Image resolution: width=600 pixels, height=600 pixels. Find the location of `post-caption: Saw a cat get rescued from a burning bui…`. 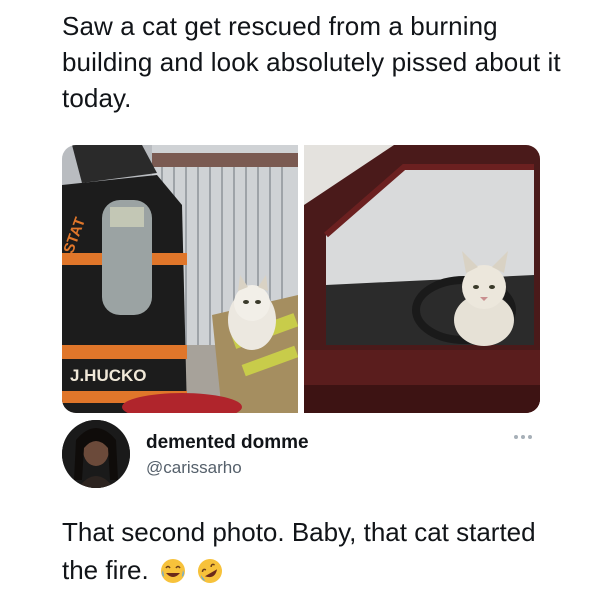

post-caption: Saw a cat get rescued from a burning bui… is located at coordinates (311, 62).